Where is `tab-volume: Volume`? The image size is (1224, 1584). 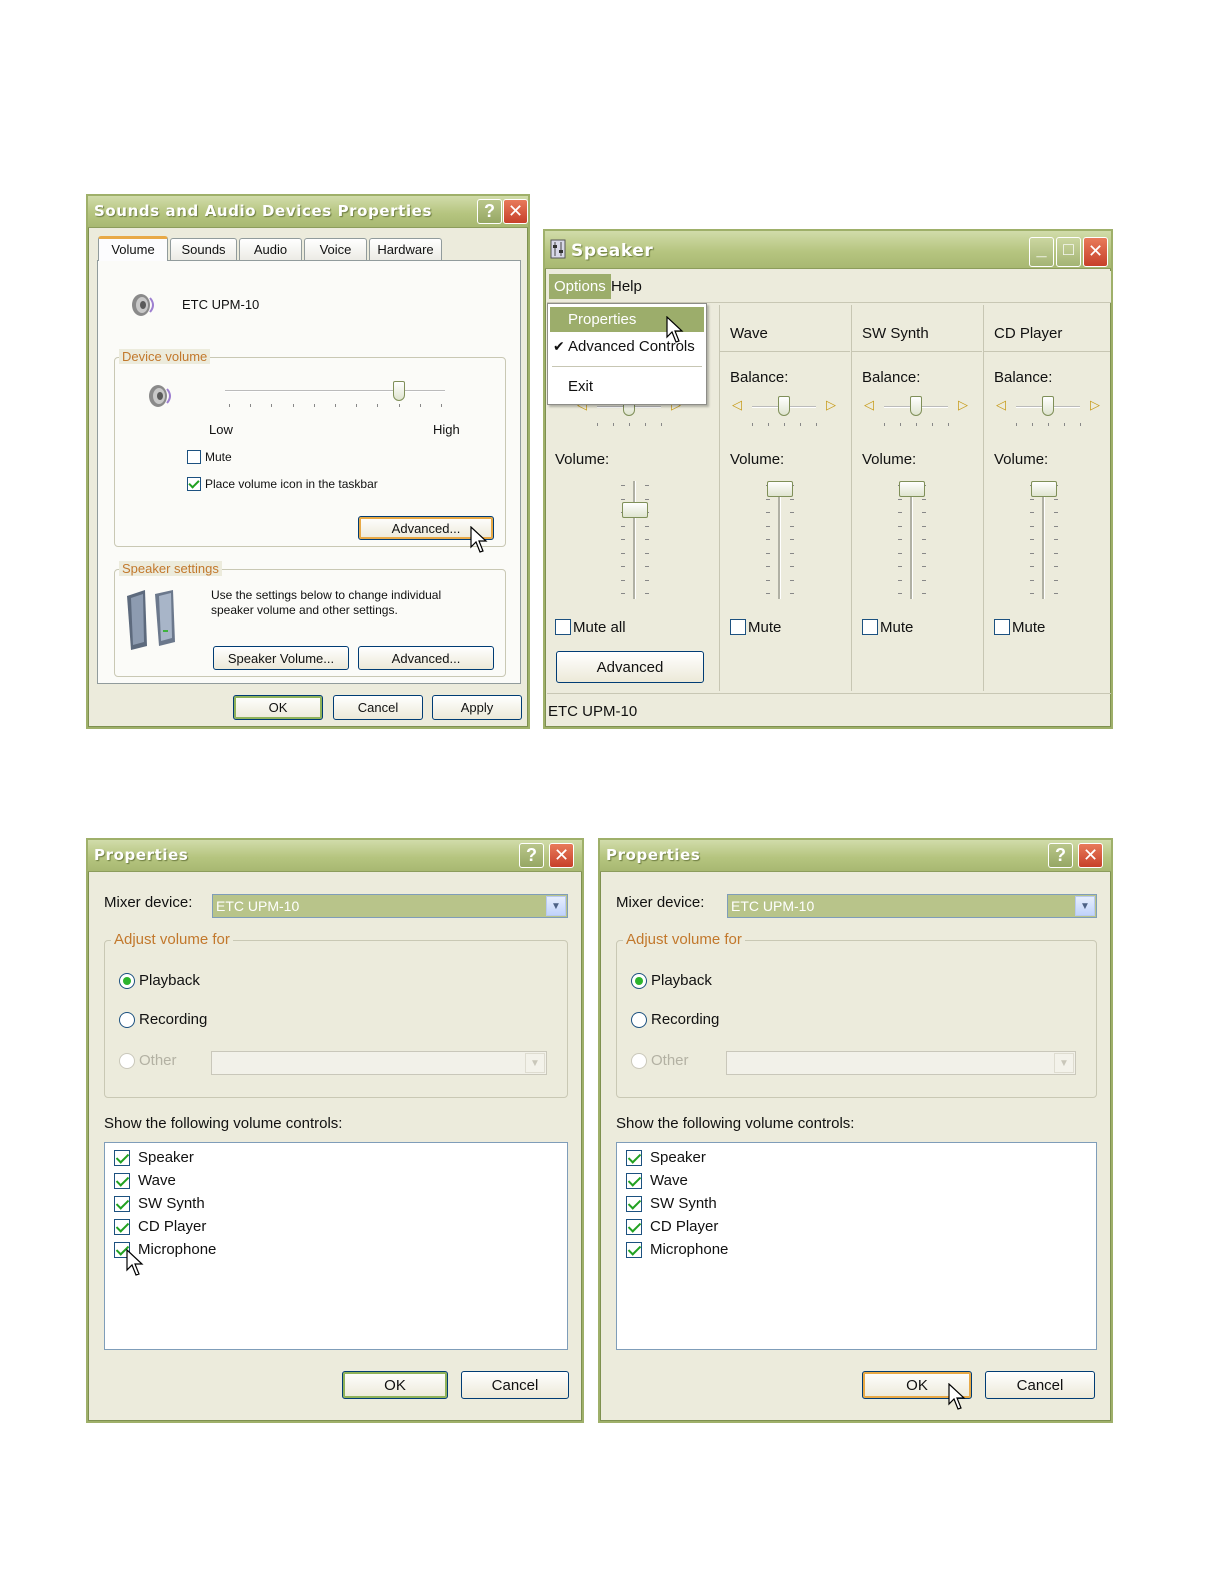 tab-volume: Volume is located at coordinates (133, 248).